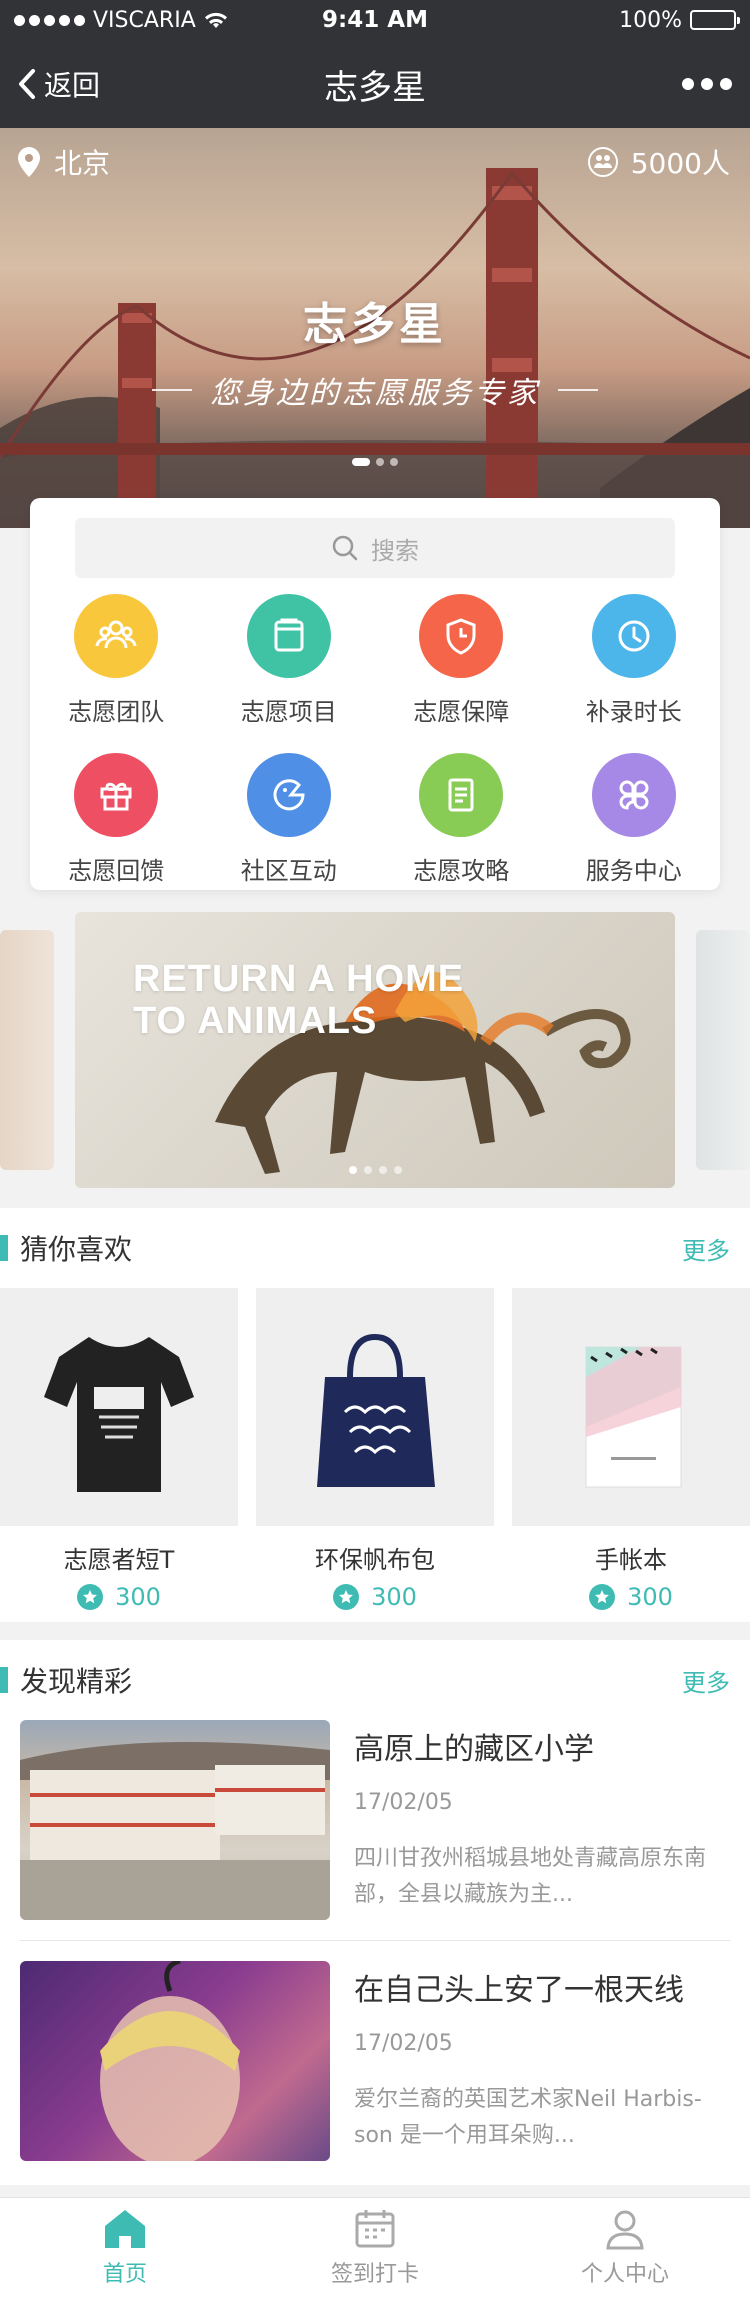 The height and width of the screenshot is (2297, 750). Describe the element at coordinates (375, 740) in the screenshot. I see `function-grid: 志愿团队 志愿项目 志愿保障 补录时长 志愿回馈 社区互动 志愿攻略 服务中心` at that location.